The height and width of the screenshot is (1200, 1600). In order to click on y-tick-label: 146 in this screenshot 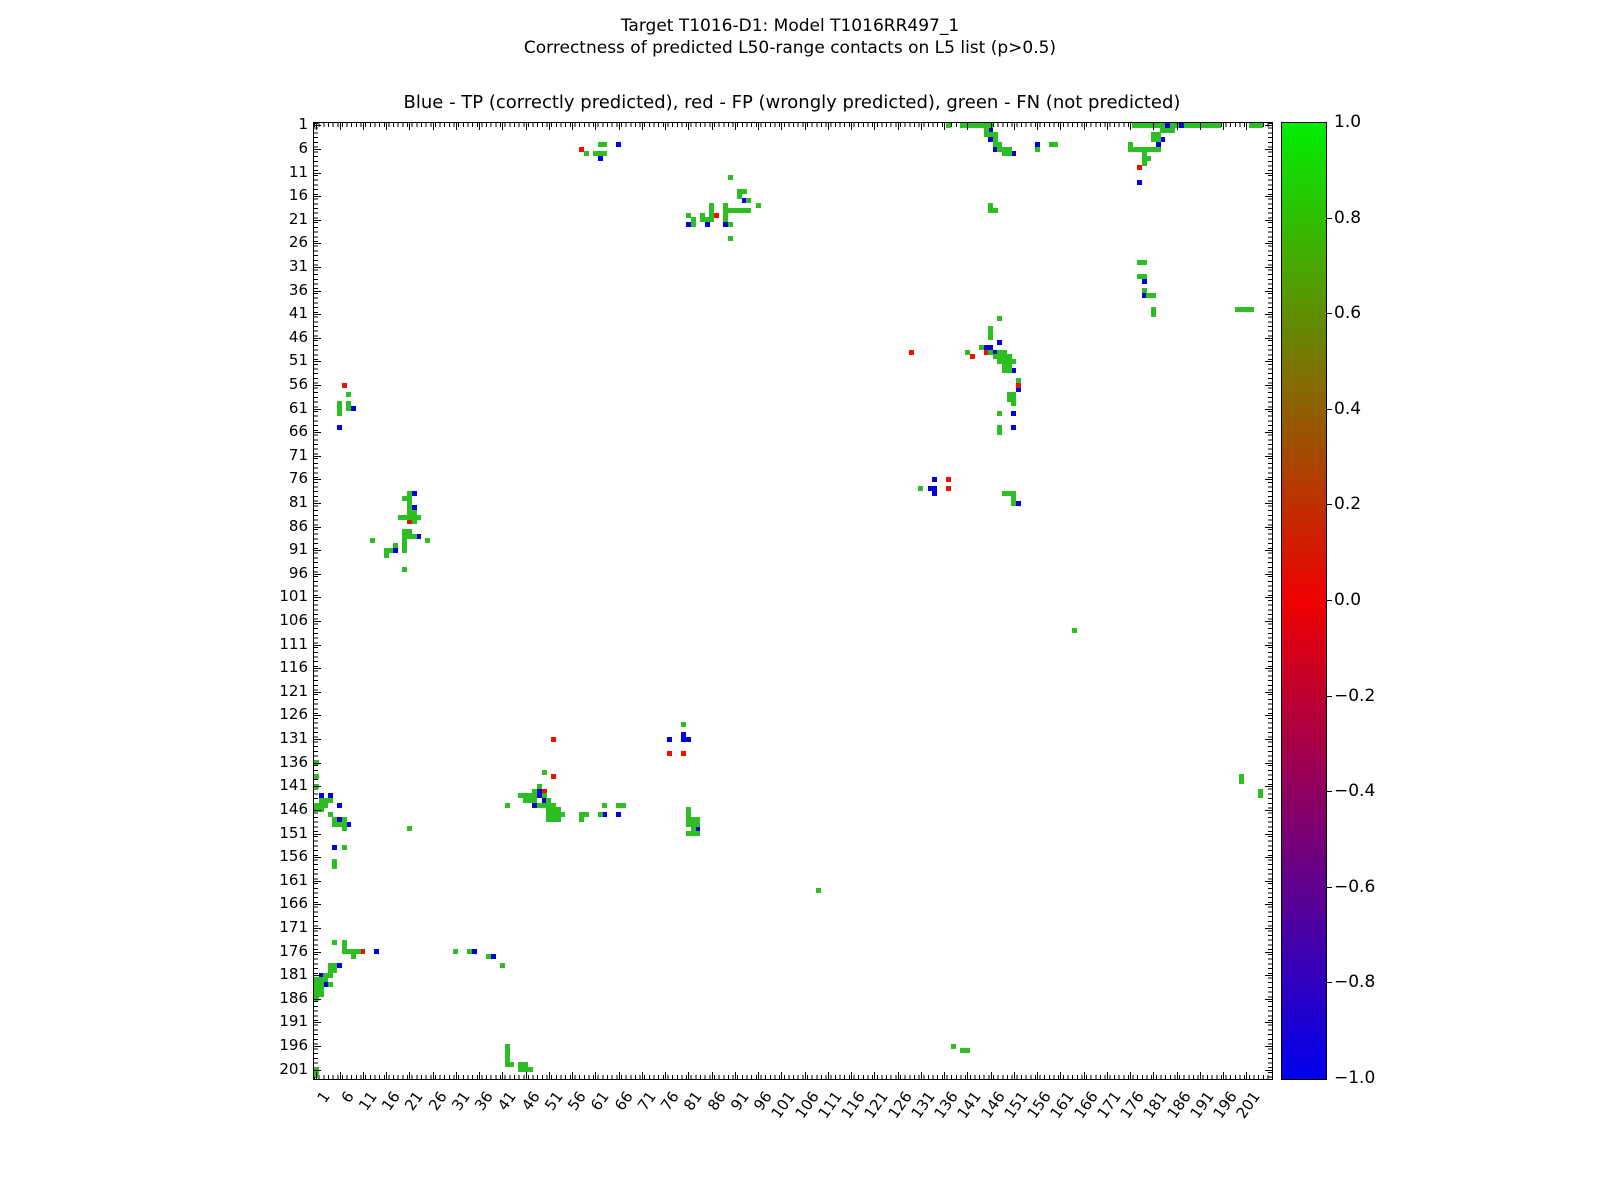, I will do `click(293, 808)`.